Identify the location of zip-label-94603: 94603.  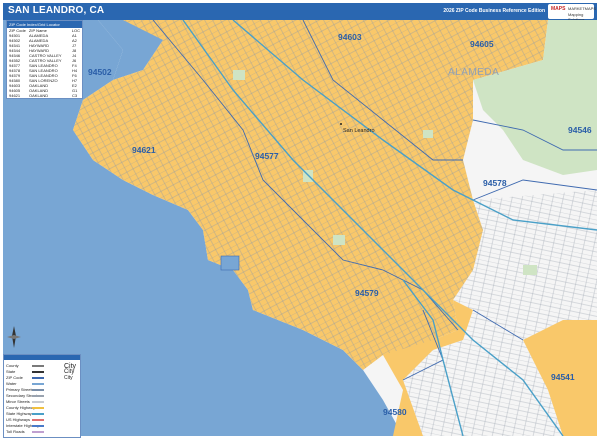
(350, 37).